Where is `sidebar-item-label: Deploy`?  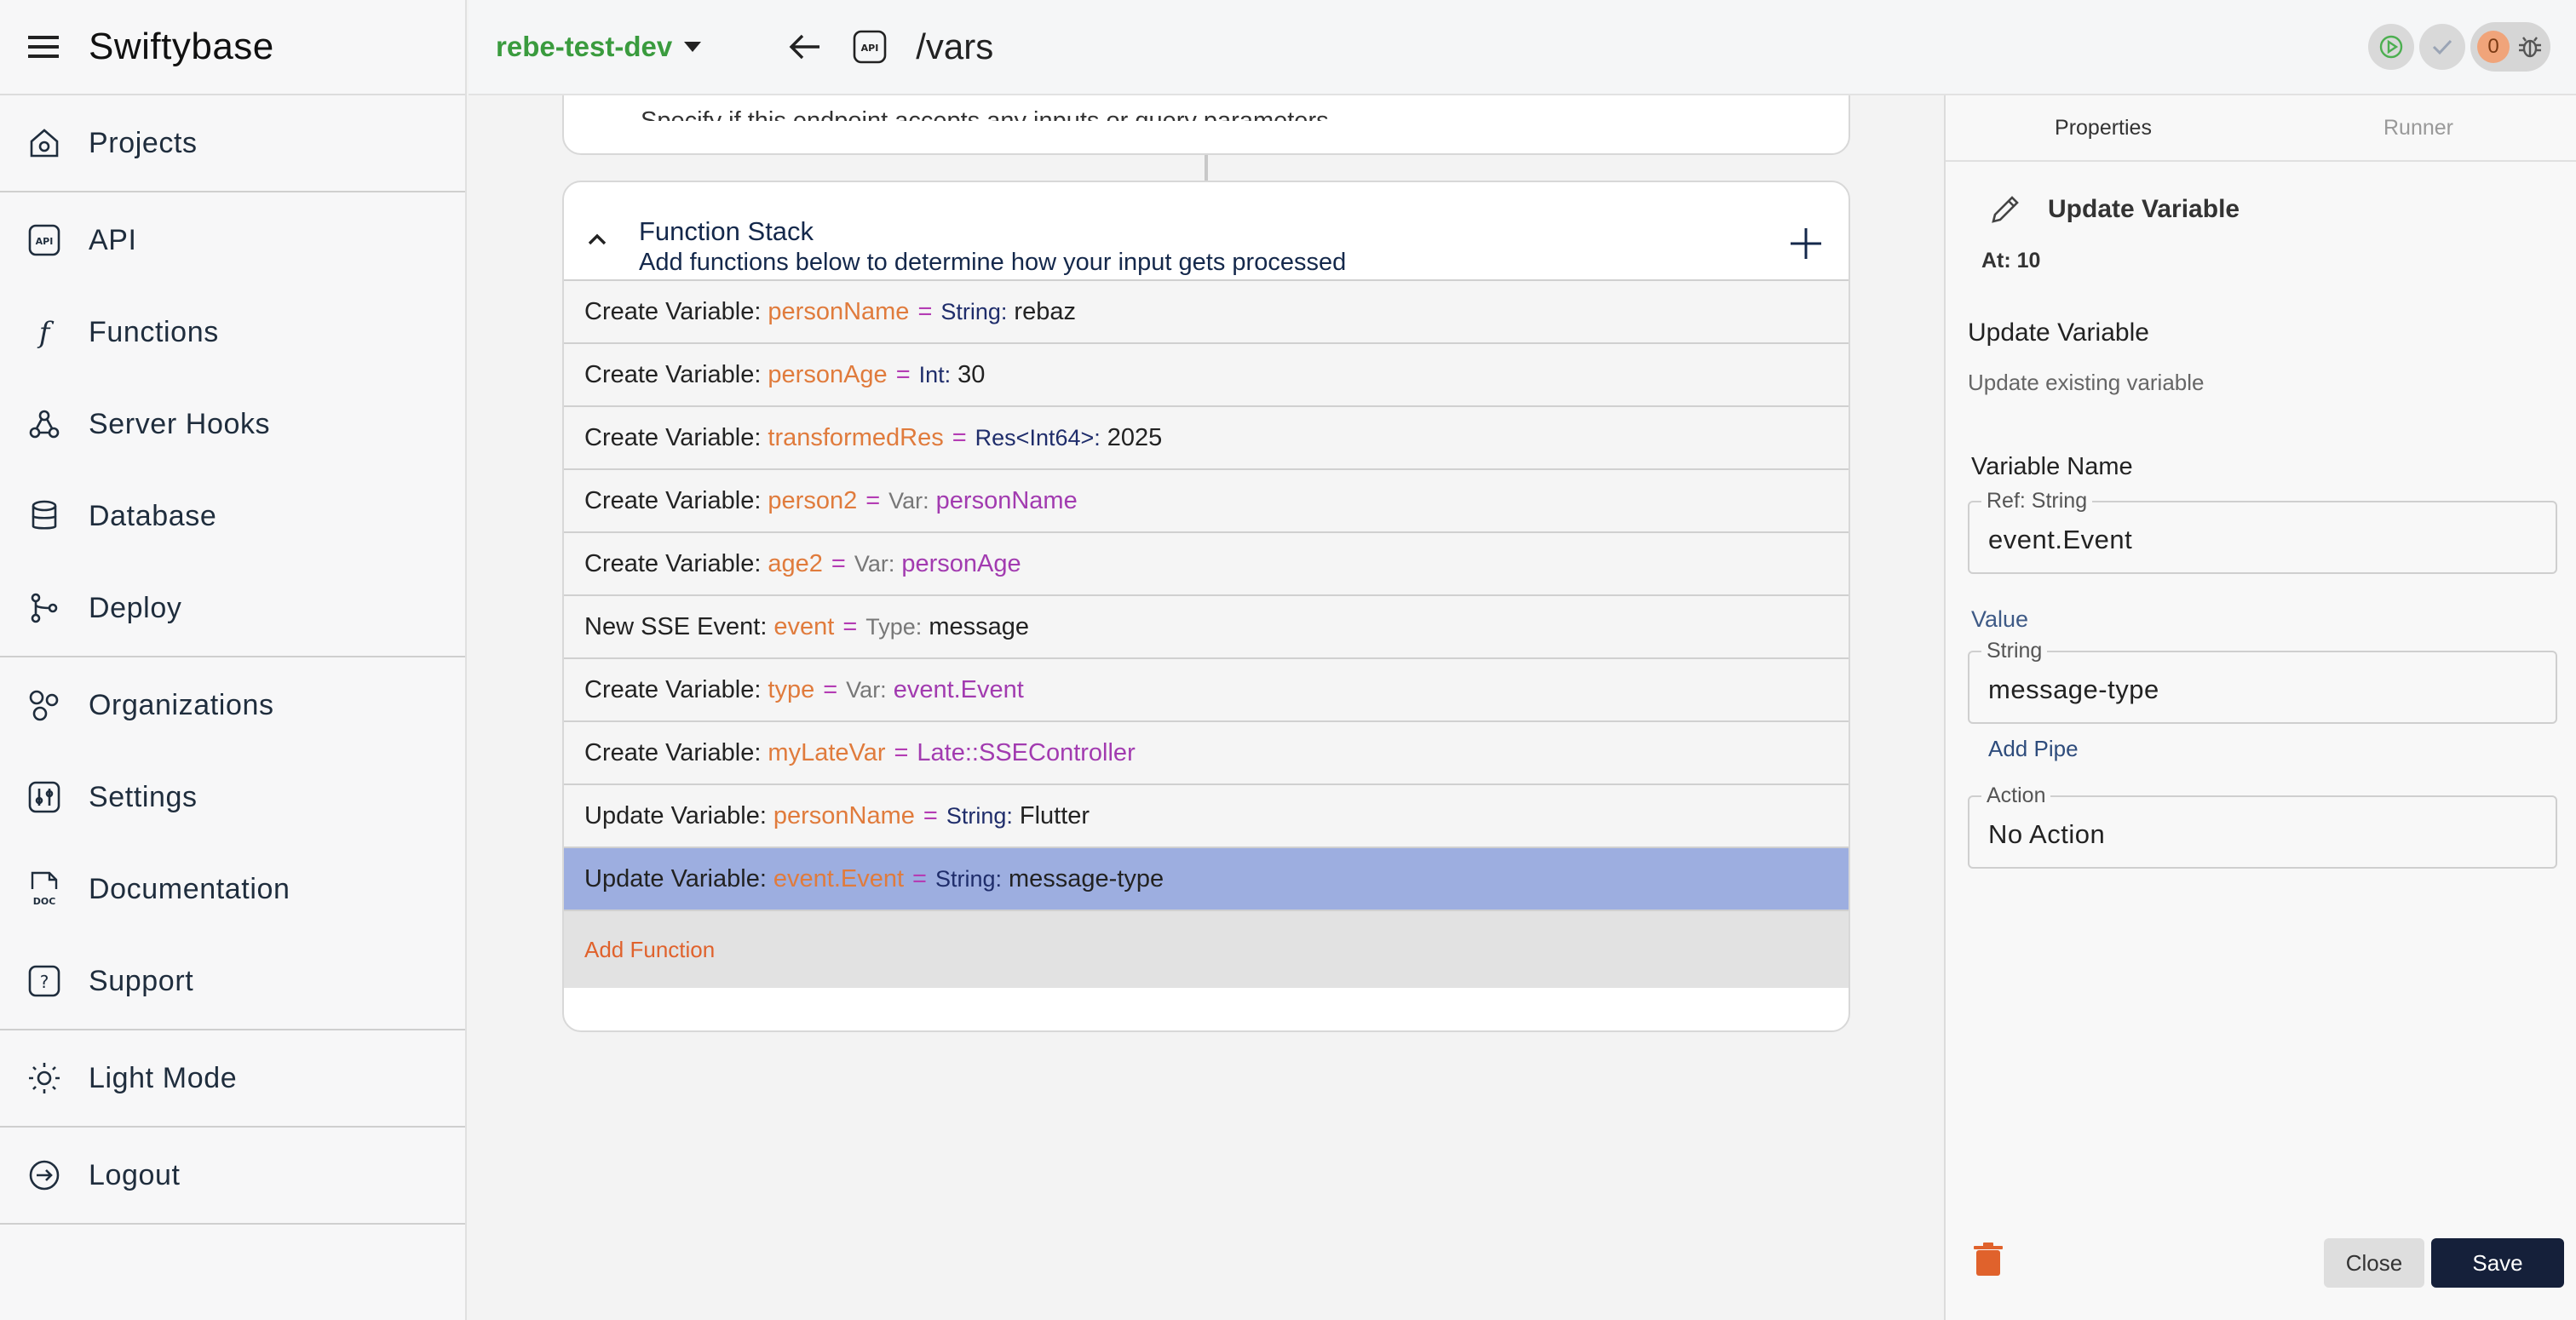 sidebar-item-label: Deploy is located at coordinates (136, 607).